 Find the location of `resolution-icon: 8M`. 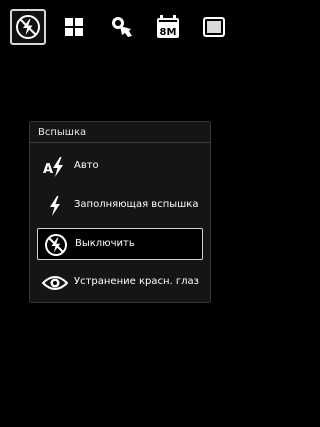

resolution-icon: 8M is located at coordinates (168, 27).